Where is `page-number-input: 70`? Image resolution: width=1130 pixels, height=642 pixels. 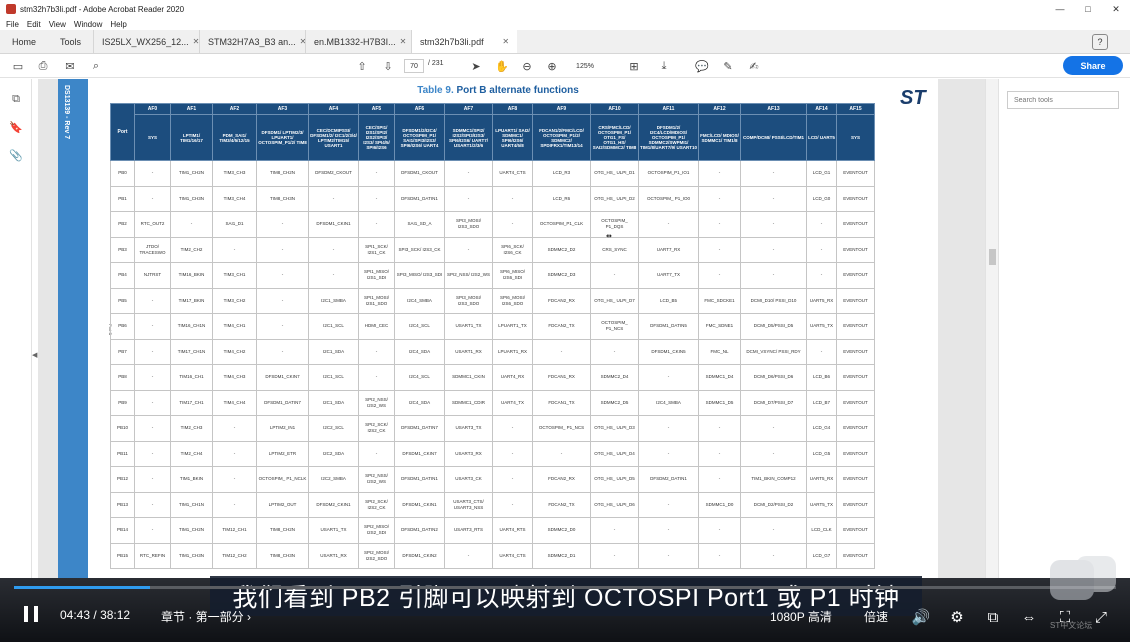
page-number-input: 70 is located at coordinates (414, 66).